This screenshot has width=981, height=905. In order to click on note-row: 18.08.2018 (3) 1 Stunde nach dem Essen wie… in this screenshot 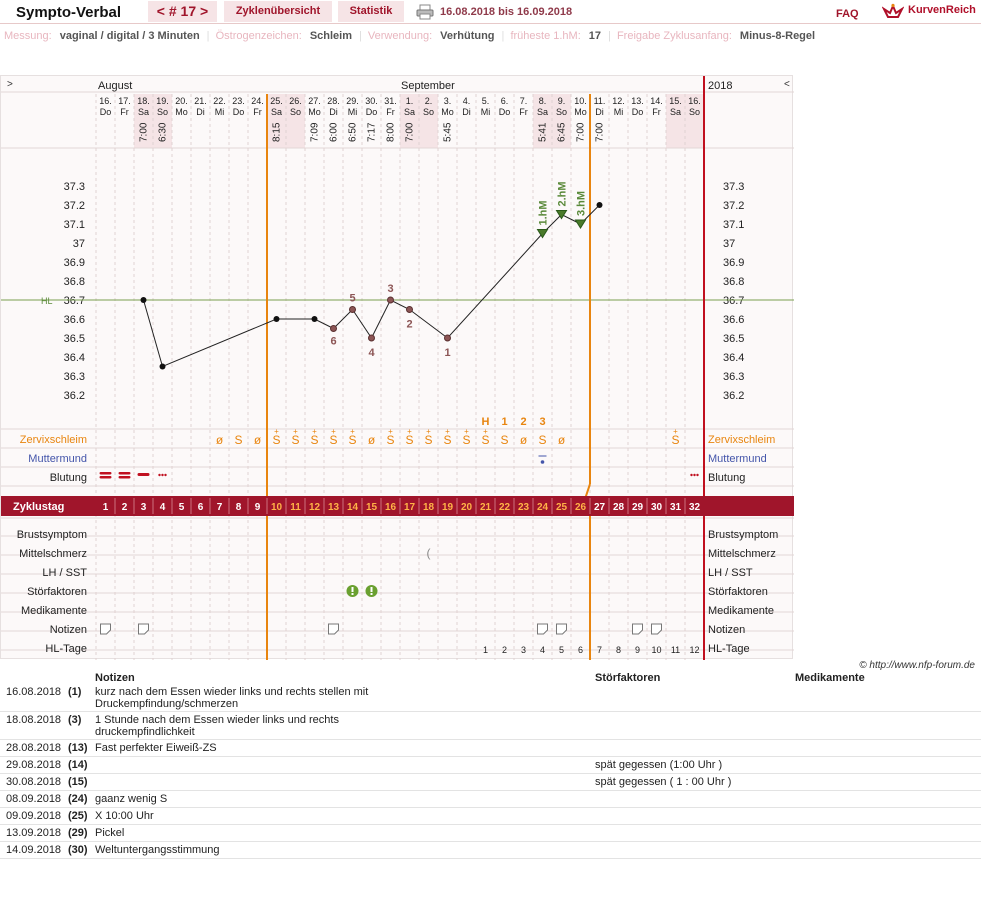, I will do `click(490, 726)`.